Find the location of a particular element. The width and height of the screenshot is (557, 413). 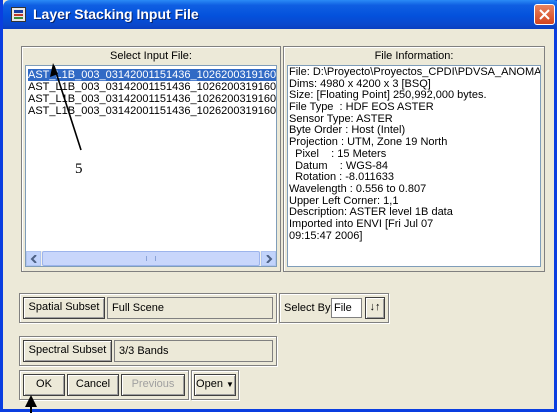

open-menu-button: Open ▼ is located at coordinates (215, 385).